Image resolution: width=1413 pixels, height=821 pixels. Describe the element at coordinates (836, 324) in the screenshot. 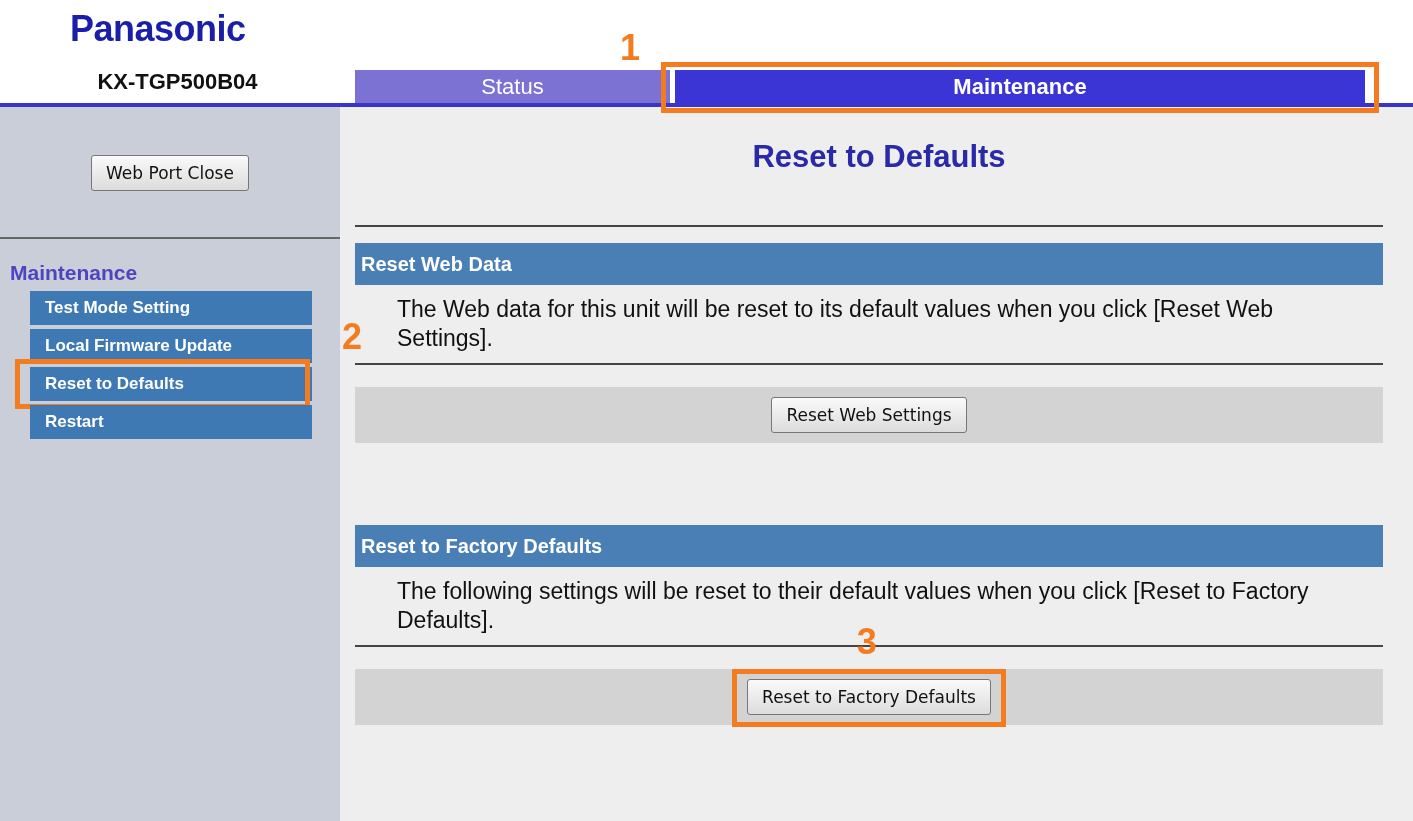

I see `section-description: The Web data for this unit will be reset to its default values when you click [Reset Web Settings].` at that location.